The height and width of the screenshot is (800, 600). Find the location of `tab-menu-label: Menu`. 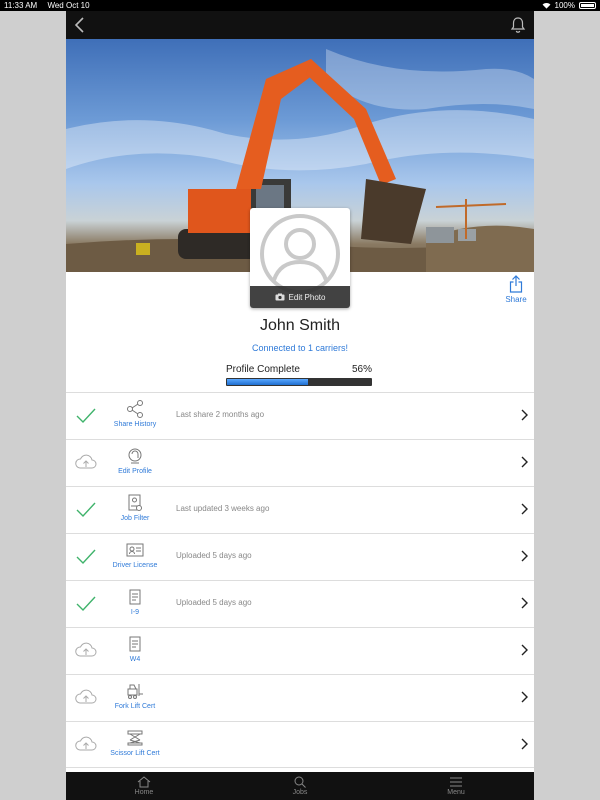

tab-menu-label: Menu is located at coordinates (456, 792).